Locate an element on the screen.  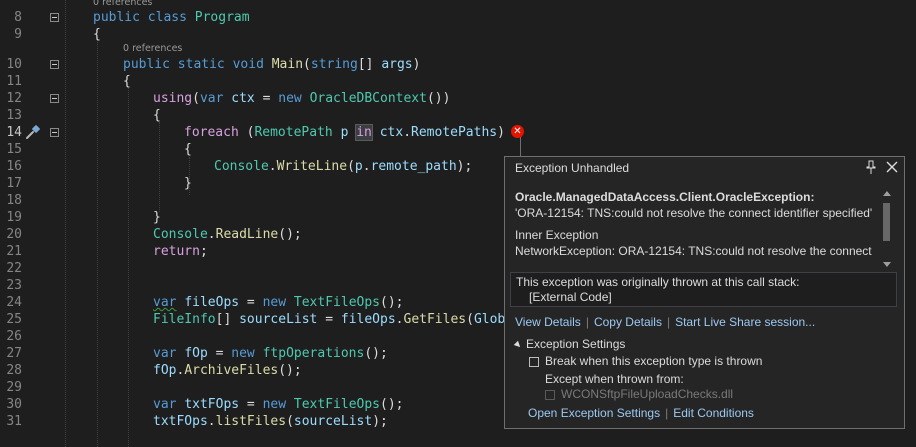
code-line: var fOp = new ftpOperations(); is located at coordinates (270, 353).